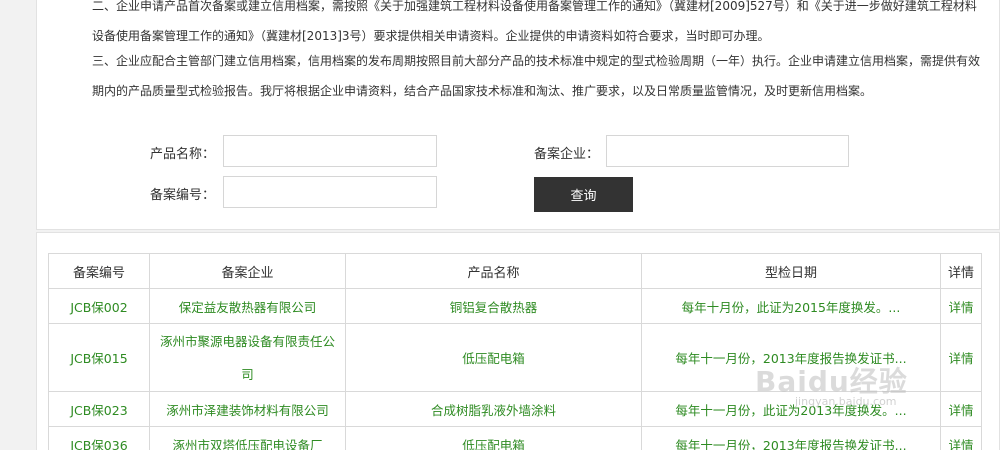 The width and height of the screenshot is (1000, 450). Describe the element at coordinates (567, 154) in the screenshot. I see `company-label: 备案企业：` at that location.